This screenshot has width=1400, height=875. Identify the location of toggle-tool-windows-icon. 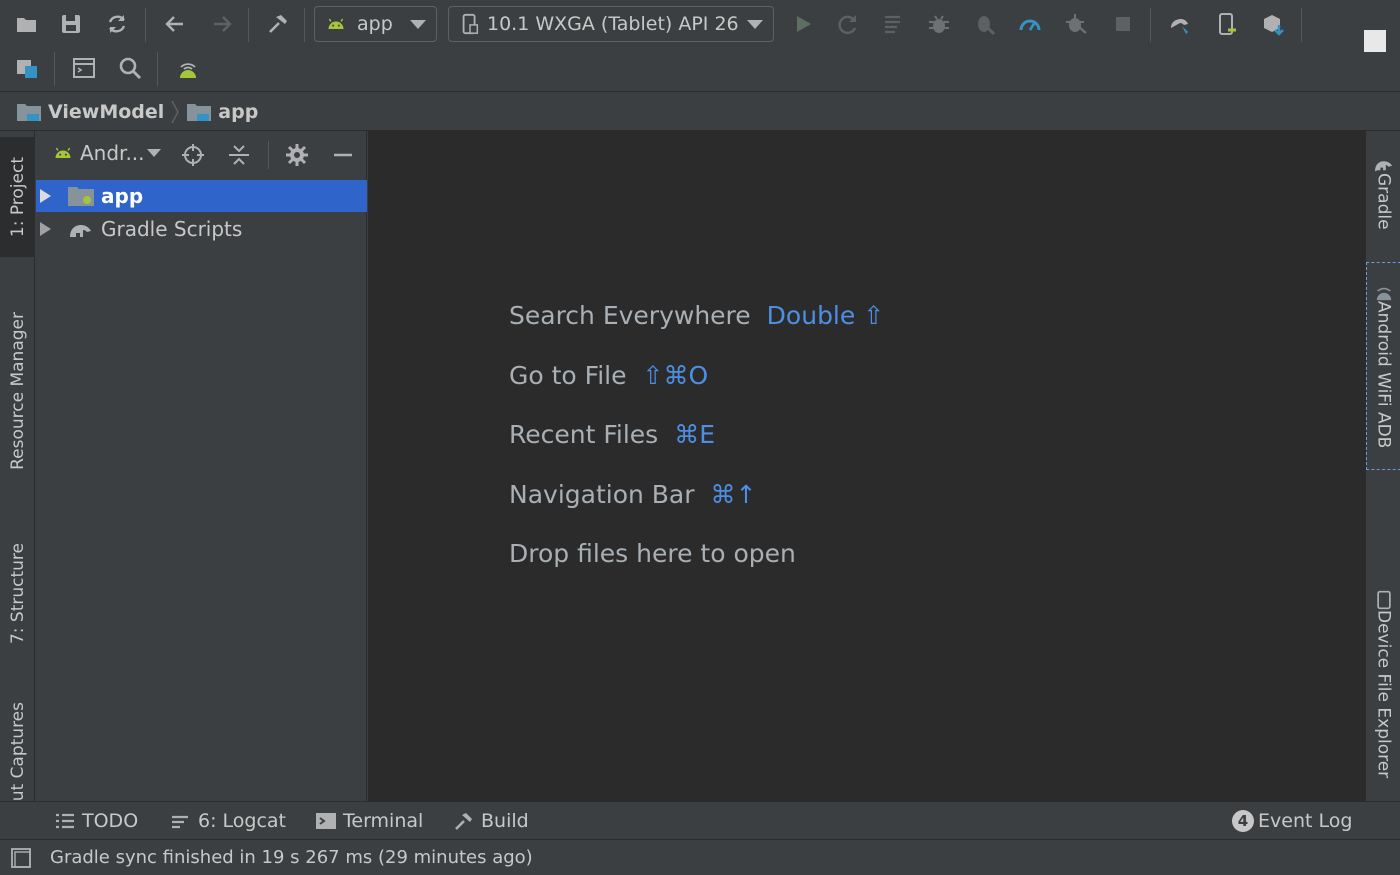
(21, 858).